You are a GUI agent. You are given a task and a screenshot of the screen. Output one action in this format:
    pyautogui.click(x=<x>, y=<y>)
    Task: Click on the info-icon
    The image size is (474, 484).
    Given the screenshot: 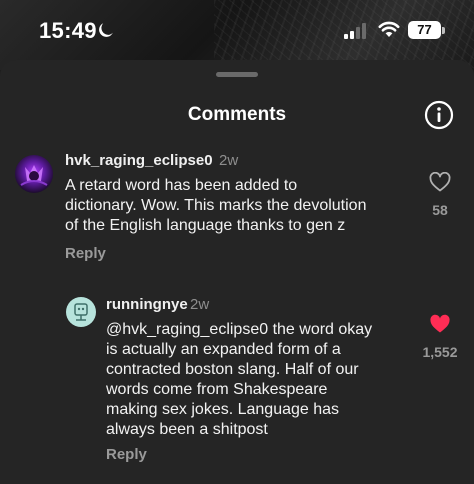 What is the action you would take?
    pyautogui.click(x=439, y=115)
    